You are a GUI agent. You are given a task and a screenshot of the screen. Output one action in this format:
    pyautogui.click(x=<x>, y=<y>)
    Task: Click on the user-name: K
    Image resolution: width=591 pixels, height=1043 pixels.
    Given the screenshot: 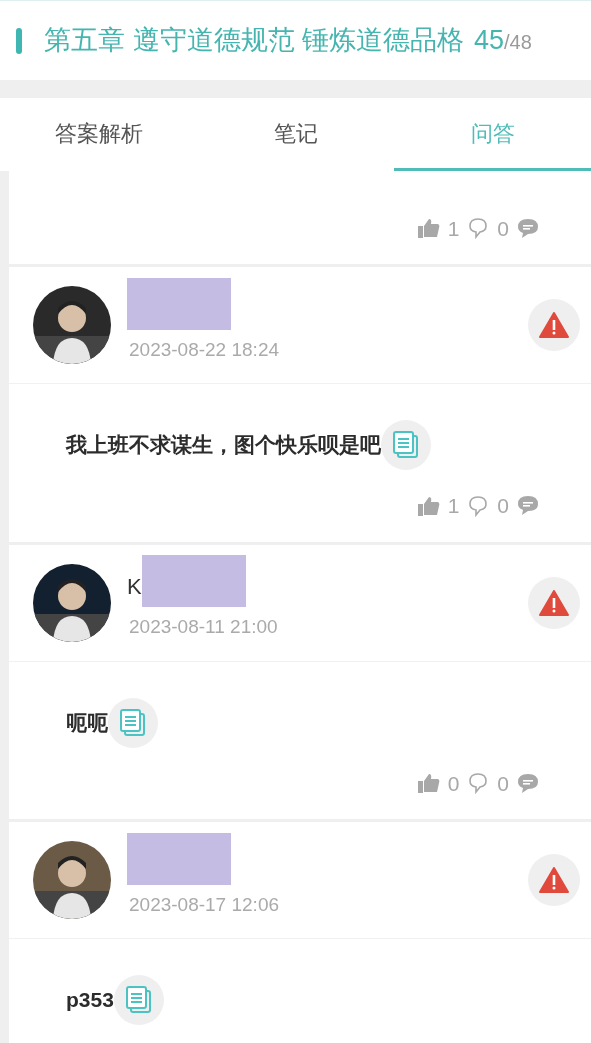 What is the action you would take?
    pyautogui.click(x=134, y=587)
    